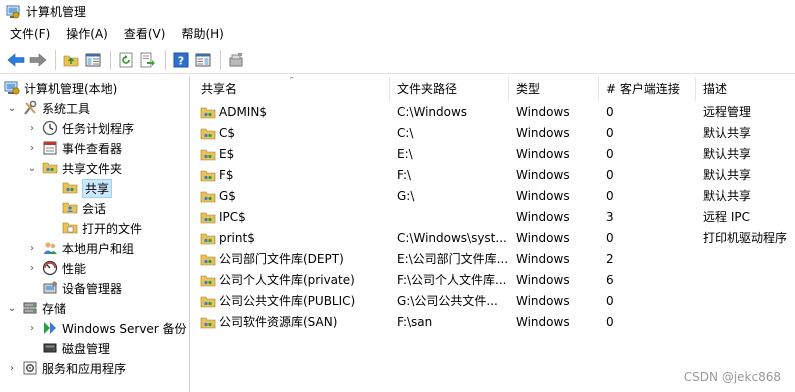 The width and height of the screenshot is (795, 392). What do you see at coordinates (181, 60) in the screenshot?
I see `help-icon: ?` at bounding box center [181, 60].